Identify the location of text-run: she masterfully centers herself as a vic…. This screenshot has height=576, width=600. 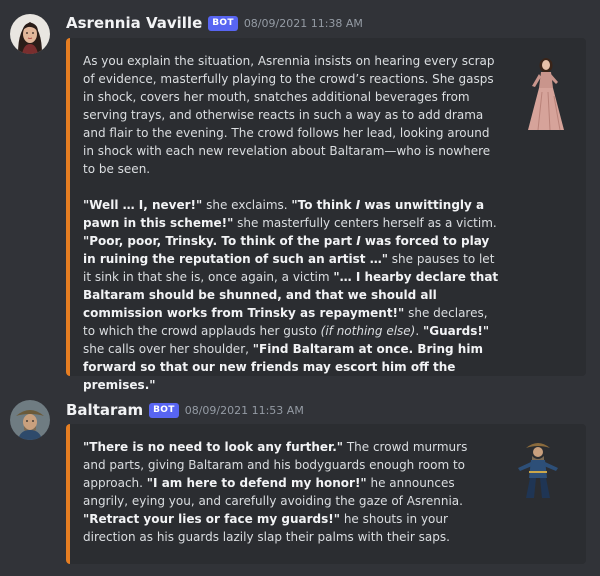
(365, 223).